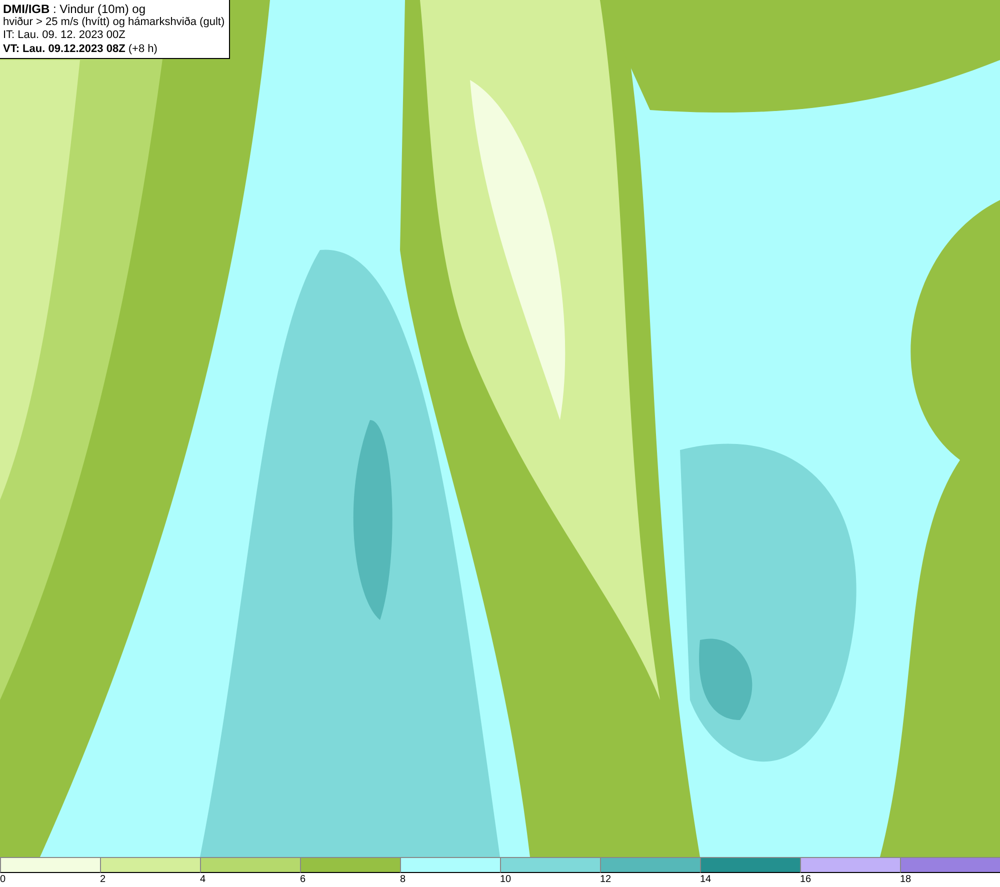 Image resolution: width=1000 pixels, height=887 pixels. What do you see at coordinates (64, 35) in the screenshot?
I see `issue-time: IT: Lau. 09. 12. 2023 00Z` at bounding box center [64, 35].